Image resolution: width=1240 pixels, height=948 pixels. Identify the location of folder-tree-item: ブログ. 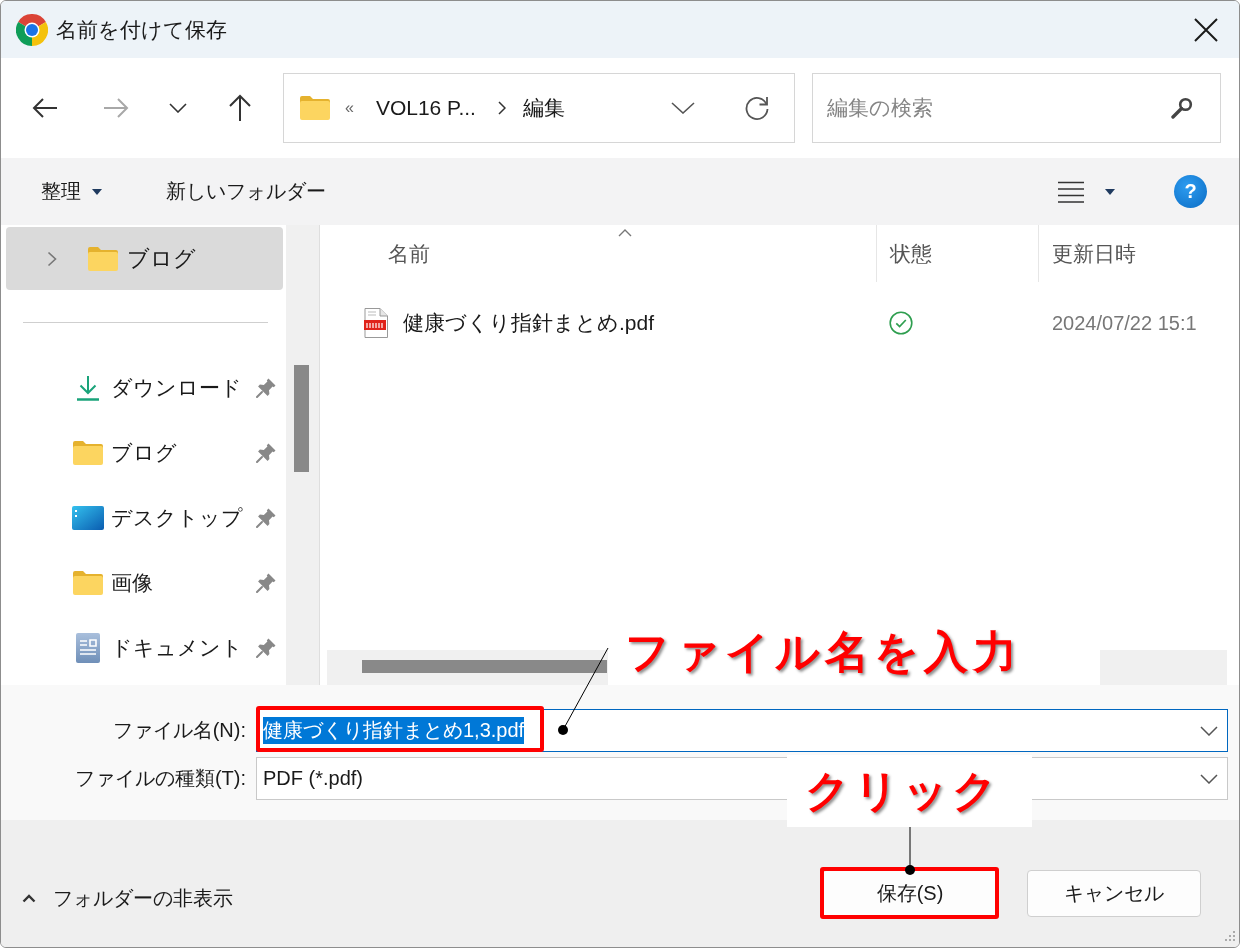
(144, 258).